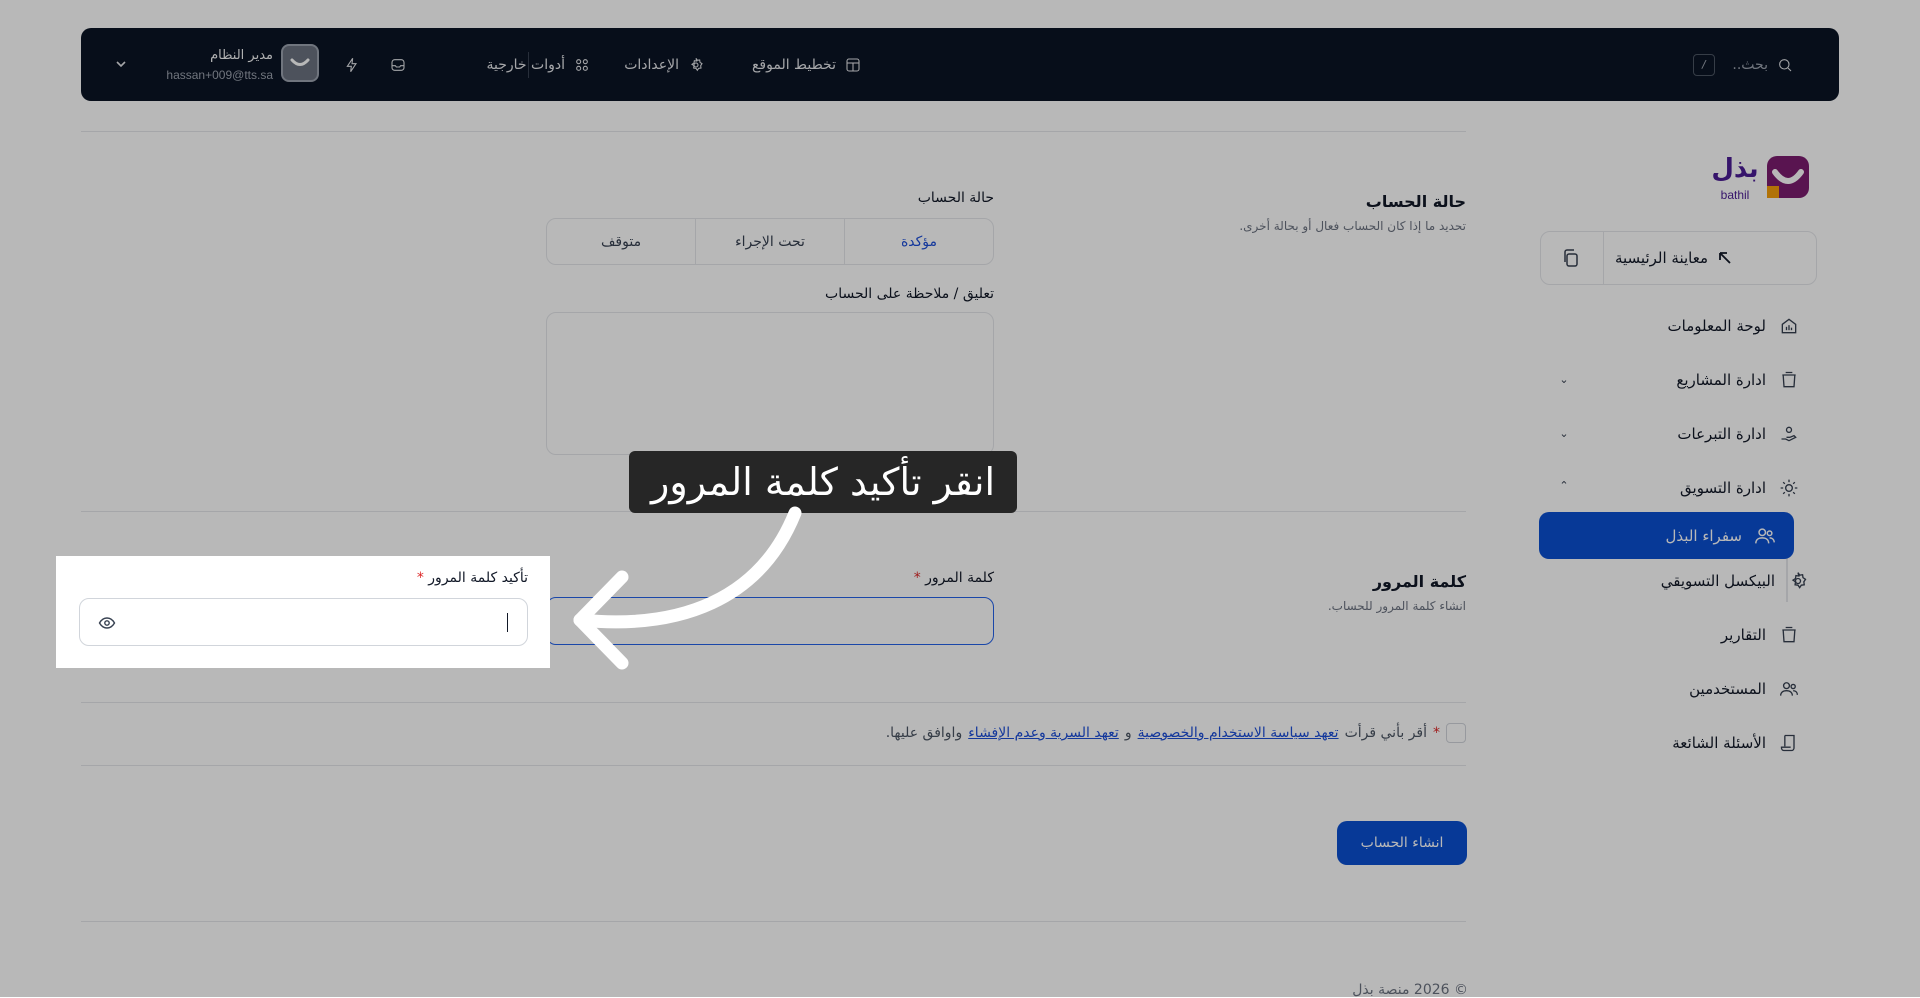  What do you see at coordinates (107, 623) in the screenshot?
I see `eye-icon` at bounding box center [107, 623].